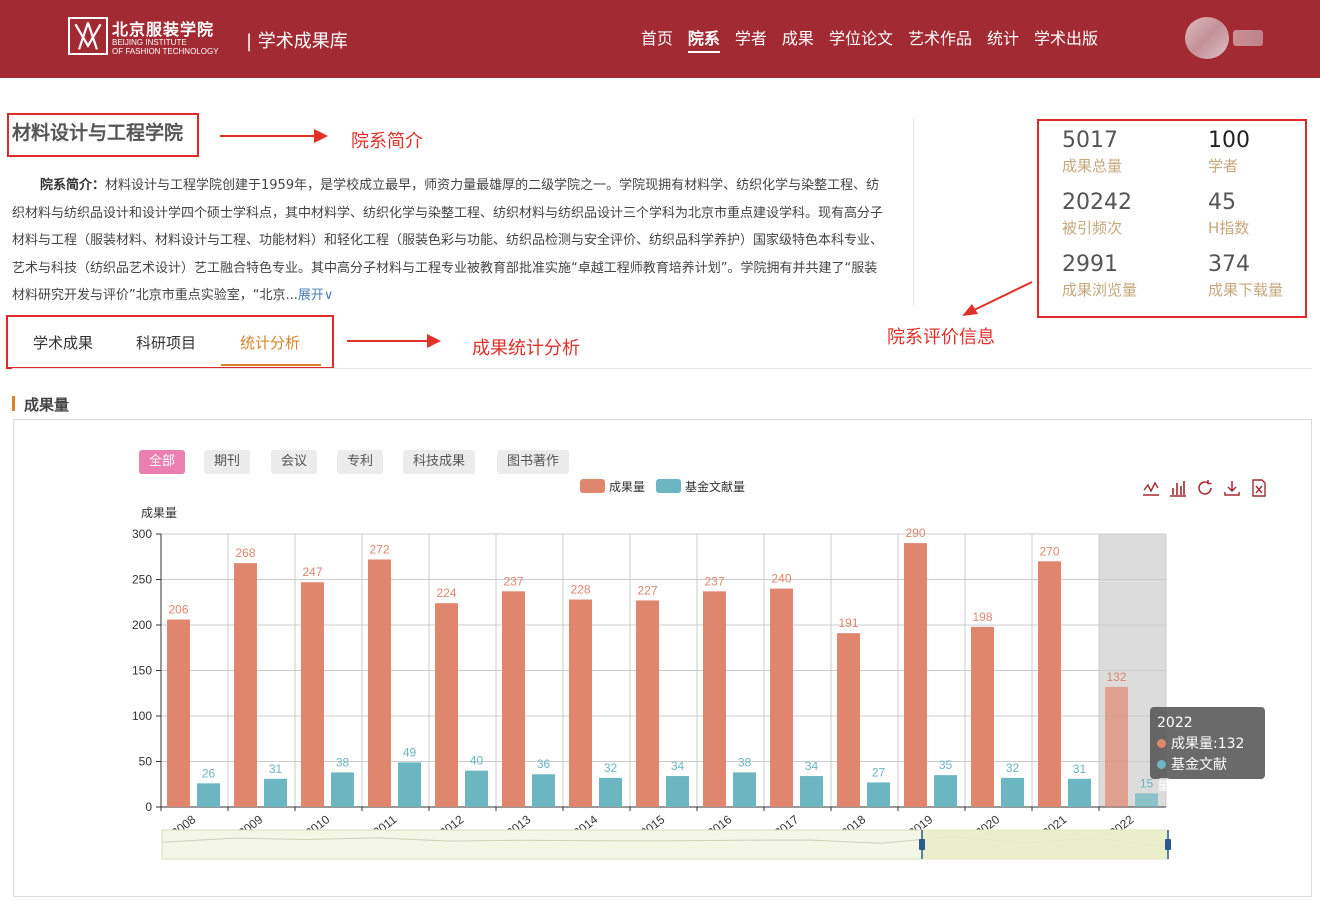  Describe the element at coordinates (142, 716) in the screenshot. I see `y-tick-label: 100` at that location.